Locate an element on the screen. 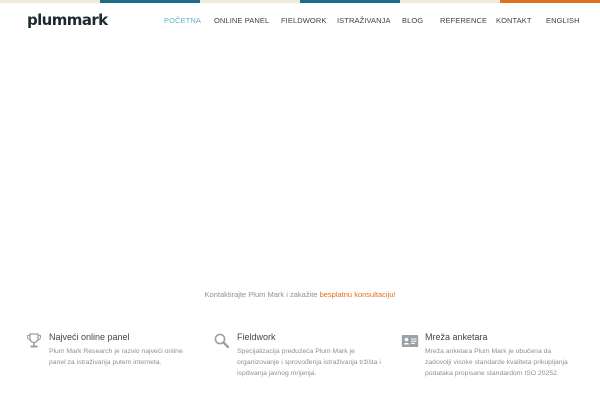 The image size is (600, 400). feature-title: Mreža anketara is located at coordinates (456, 337).